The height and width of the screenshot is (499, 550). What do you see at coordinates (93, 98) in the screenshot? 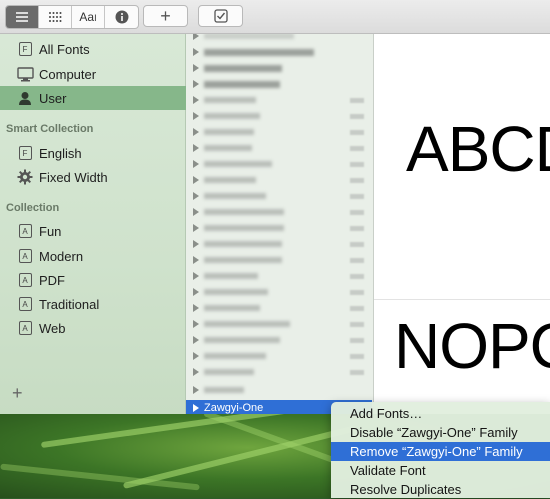
I see `sidebar-item-user: User` at bounding box center [93, 98].